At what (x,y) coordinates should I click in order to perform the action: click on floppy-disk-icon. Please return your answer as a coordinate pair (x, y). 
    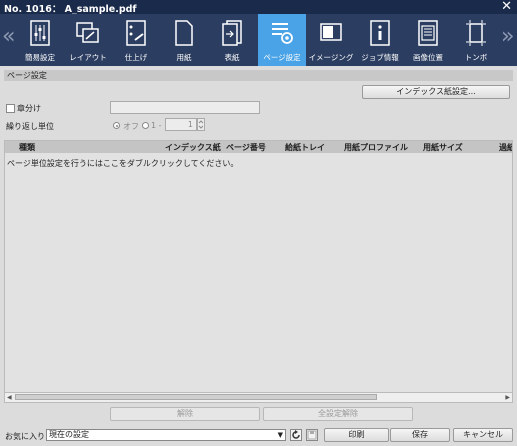
    Looking at the image, I should click on (312, 435).